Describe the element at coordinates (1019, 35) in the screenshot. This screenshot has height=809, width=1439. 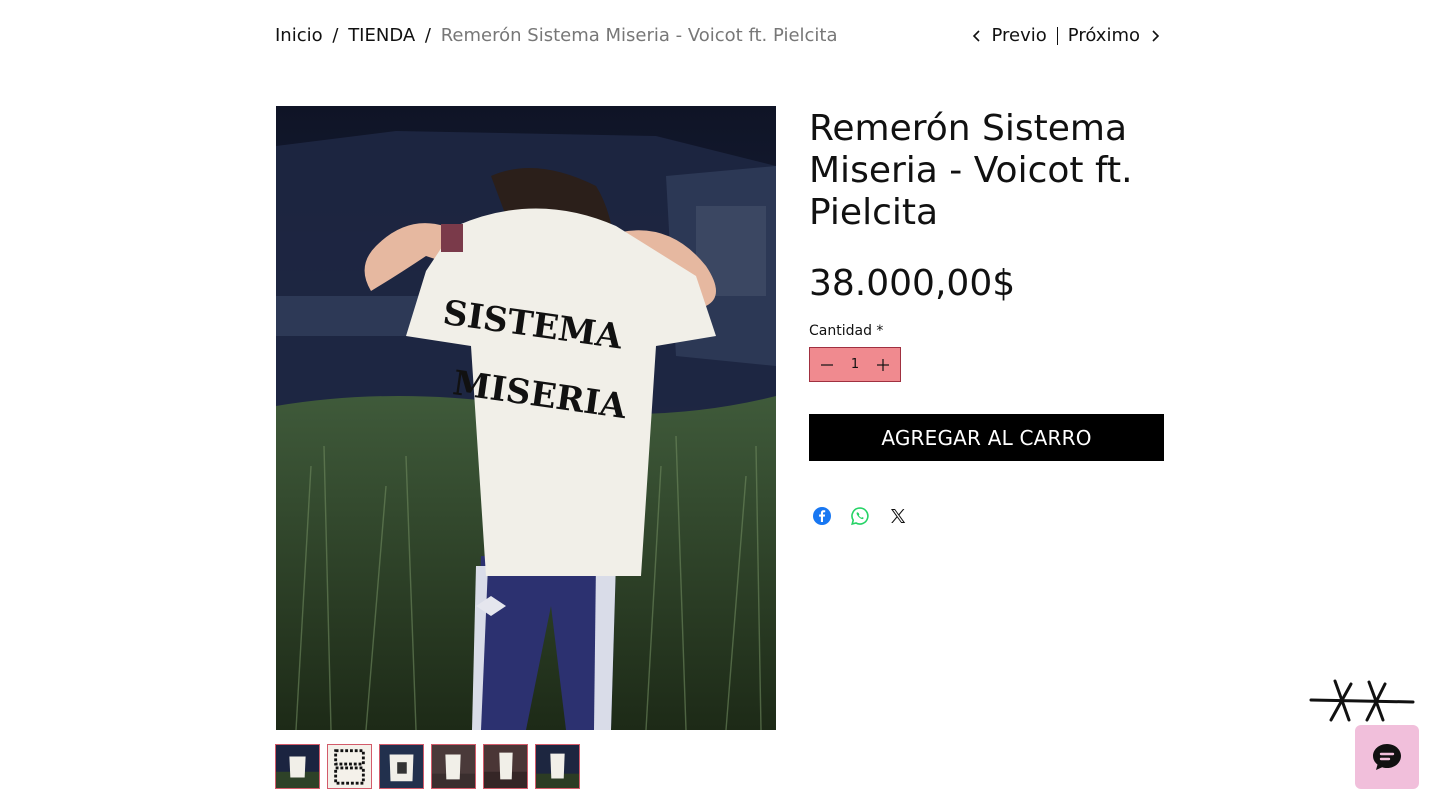
I see `previous-label: Previo` at that location.